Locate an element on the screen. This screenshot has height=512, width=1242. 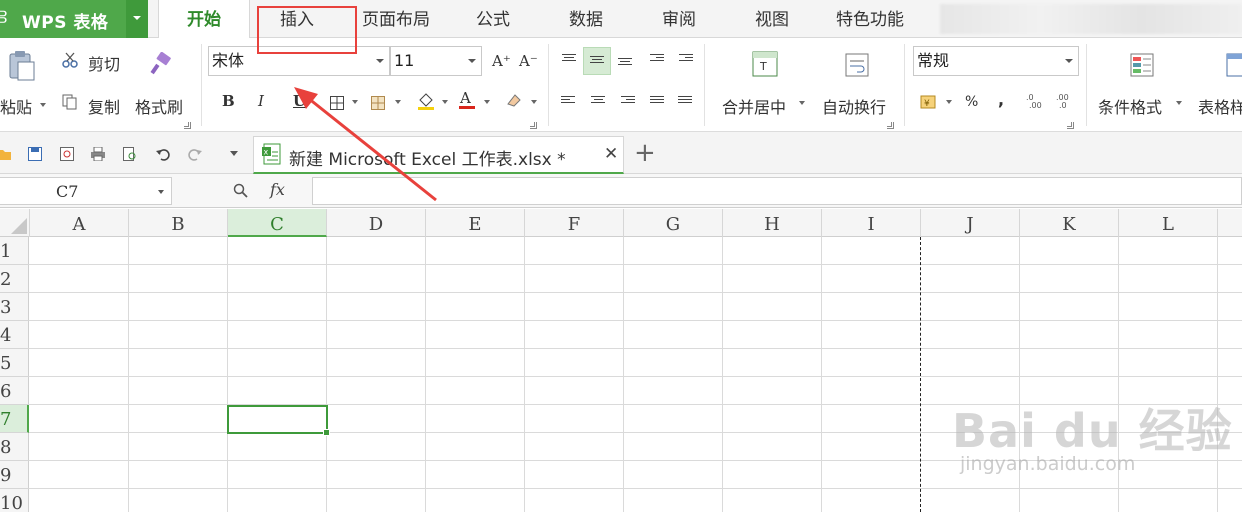
font-launcher-icon is located at coordinates (533, 125).